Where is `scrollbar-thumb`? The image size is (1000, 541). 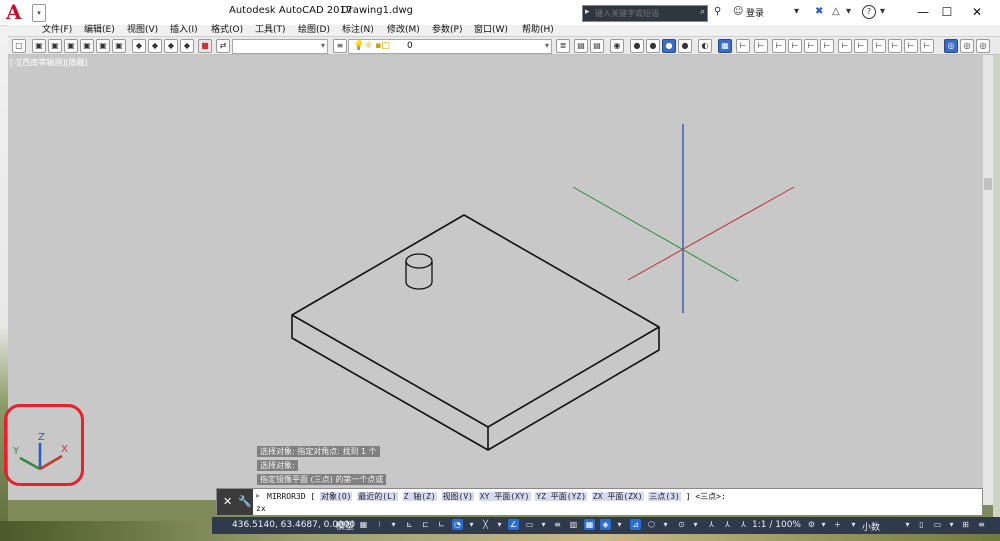 scrollbar-thumb is located at coordinates (988, 184).